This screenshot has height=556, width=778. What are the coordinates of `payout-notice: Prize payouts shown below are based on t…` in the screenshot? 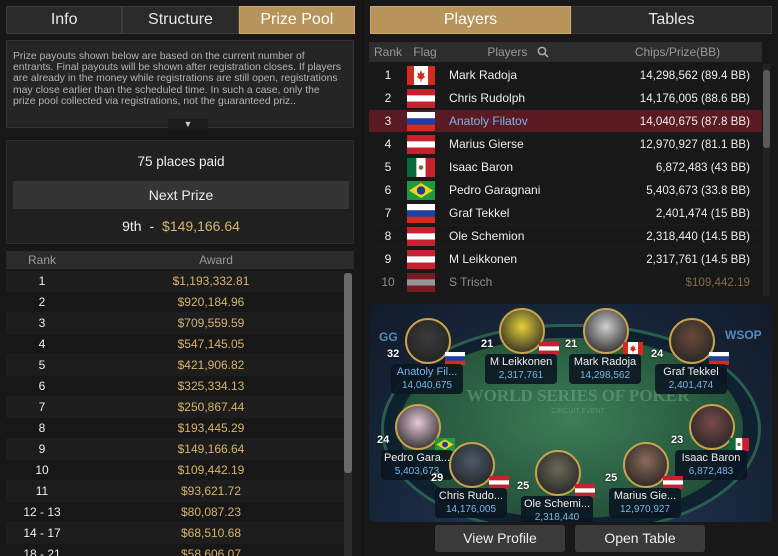 It's located at (180, 84).